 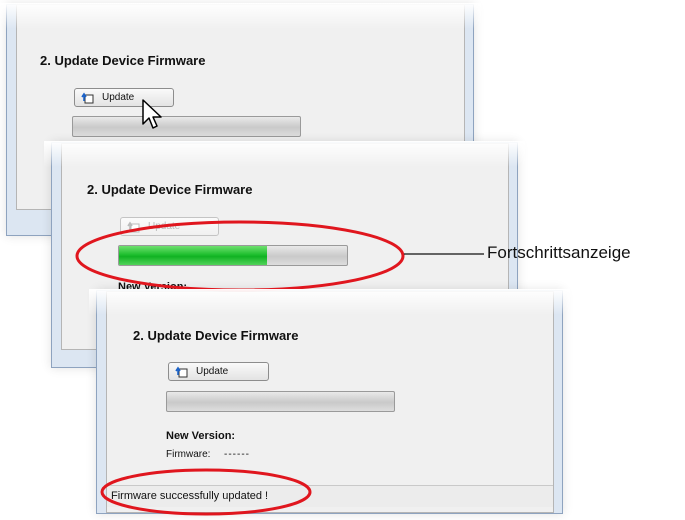 What do you see at coordinates (201, 436) in the screenshot?
I see `new-version-label: New Version:` at bounding box center [201, 436].